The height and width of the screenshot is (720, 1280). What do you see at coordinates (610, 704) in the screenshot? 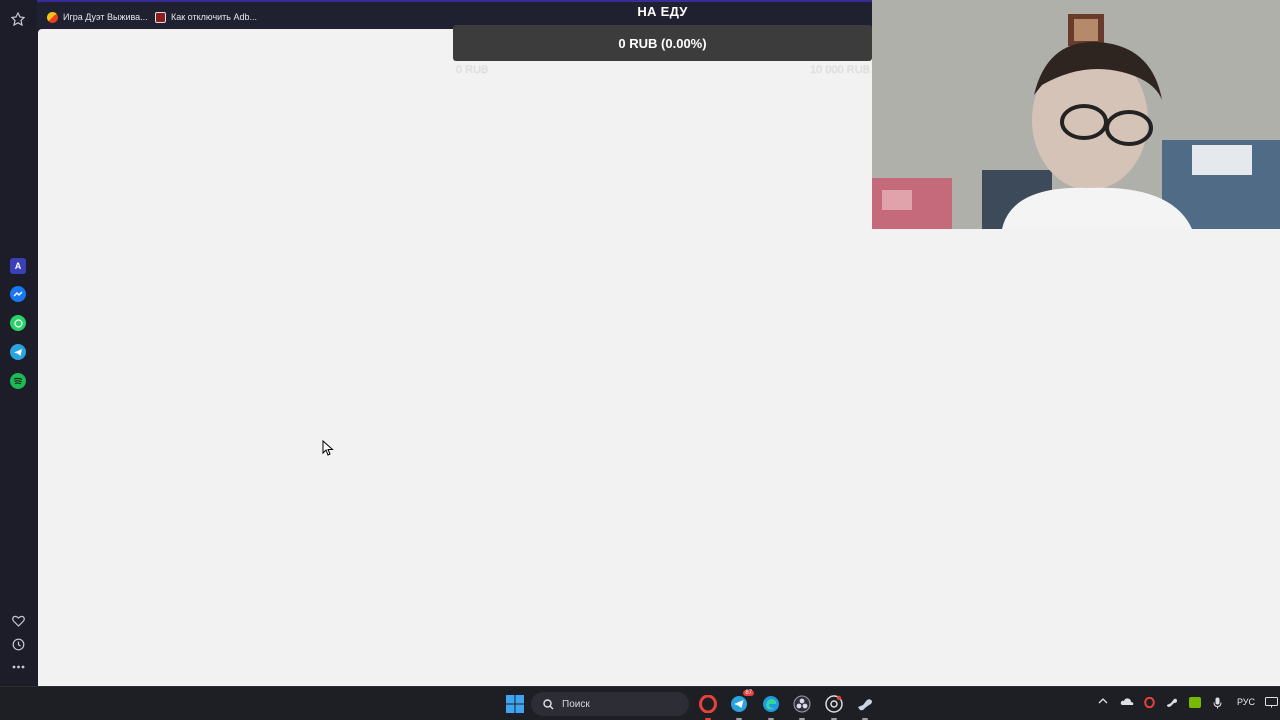
I see `taskbar-search-box: Поиск` at bounding box center [610, 704].